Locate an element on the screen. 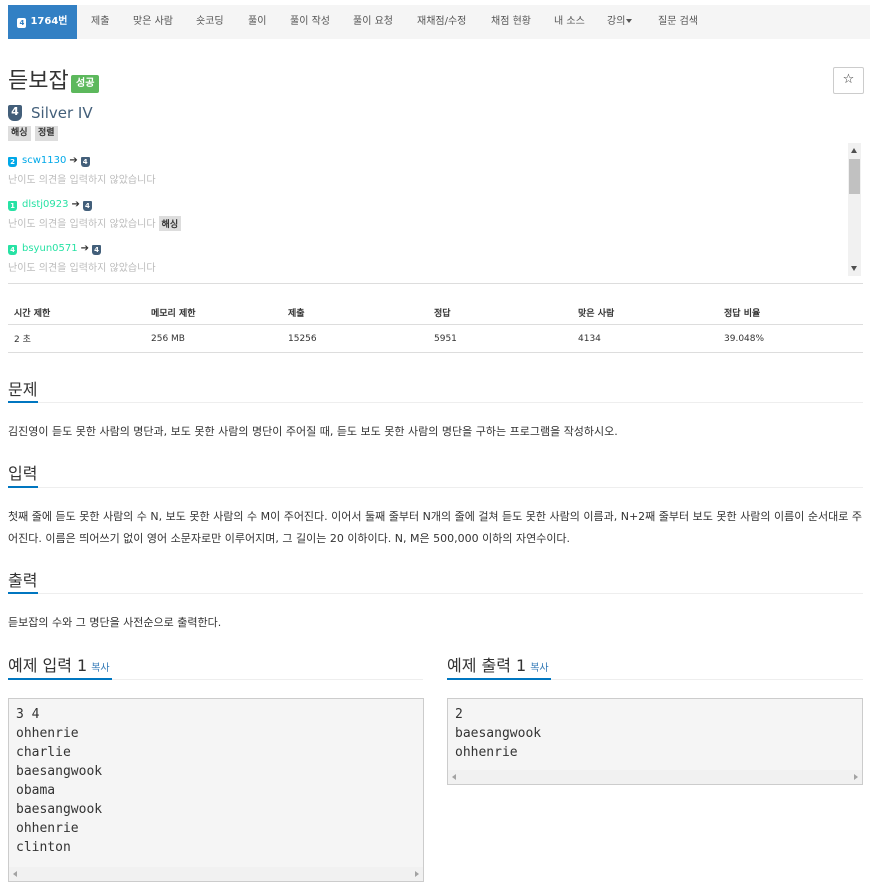  table-cell: 5951 is located at coordinates (500, 338).